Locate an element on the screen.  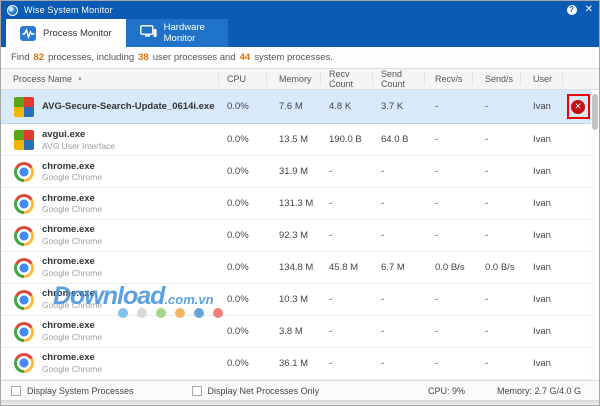
tab-strip: Process Monitor Hardware Monitor is located at coordinates (300, 33).